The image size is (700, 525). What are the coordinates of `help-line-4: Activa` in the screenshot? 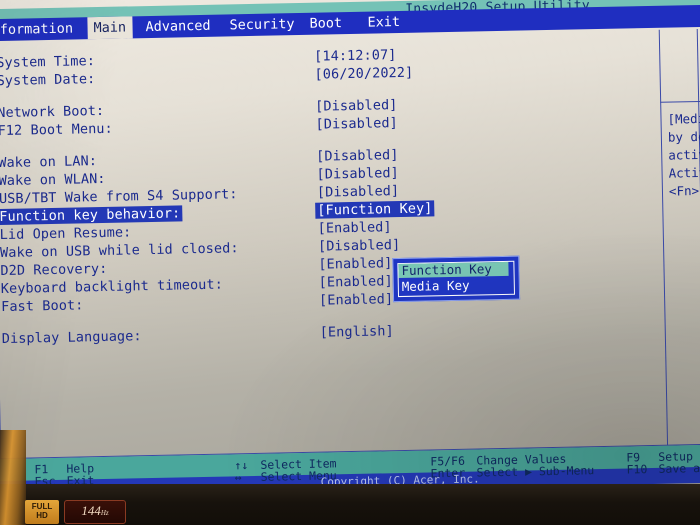 It's located at (684, 172).